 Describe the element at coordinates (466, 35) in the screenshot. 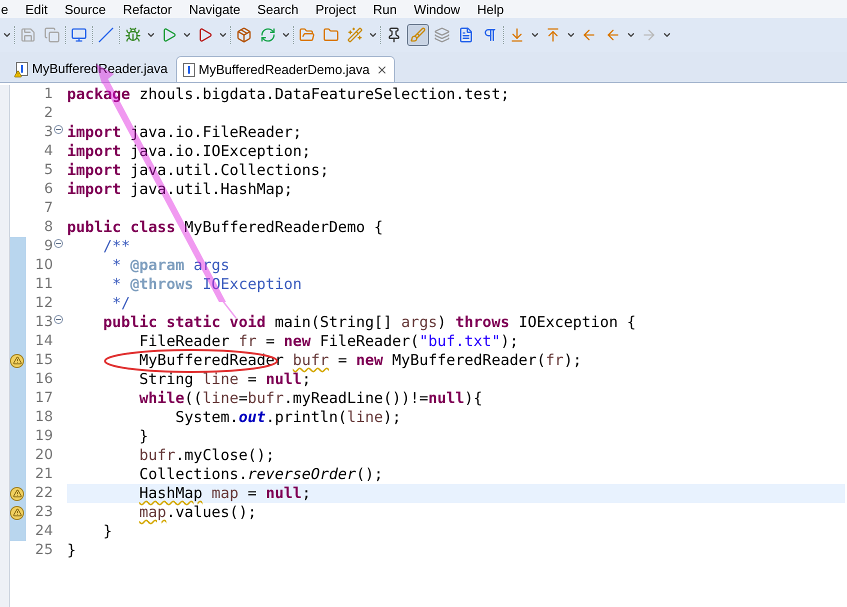

I see `document-icon` at that location.